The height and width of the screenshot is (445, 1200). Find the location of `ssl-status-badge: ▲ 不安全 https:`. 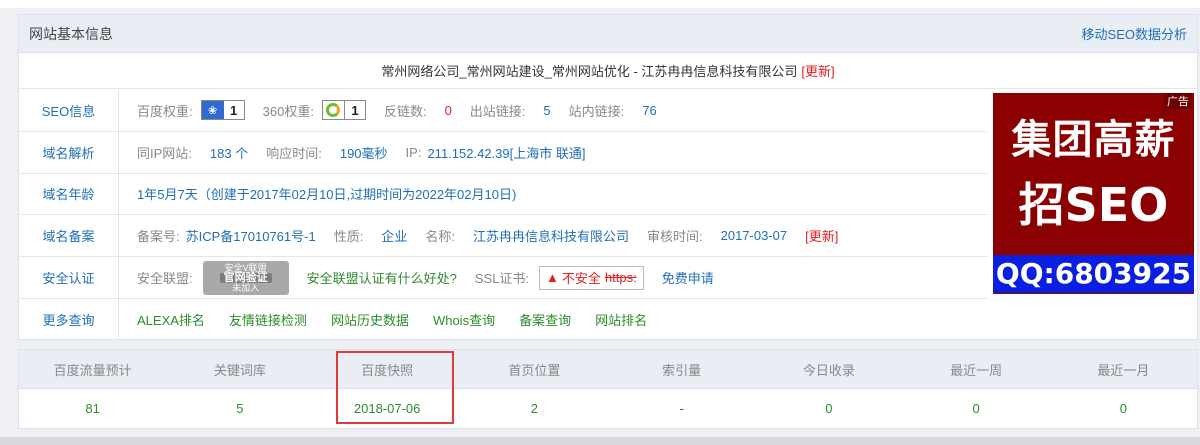

ssl-status-badge: ▲ 不安全 https: is located at coordinates (591, 277).